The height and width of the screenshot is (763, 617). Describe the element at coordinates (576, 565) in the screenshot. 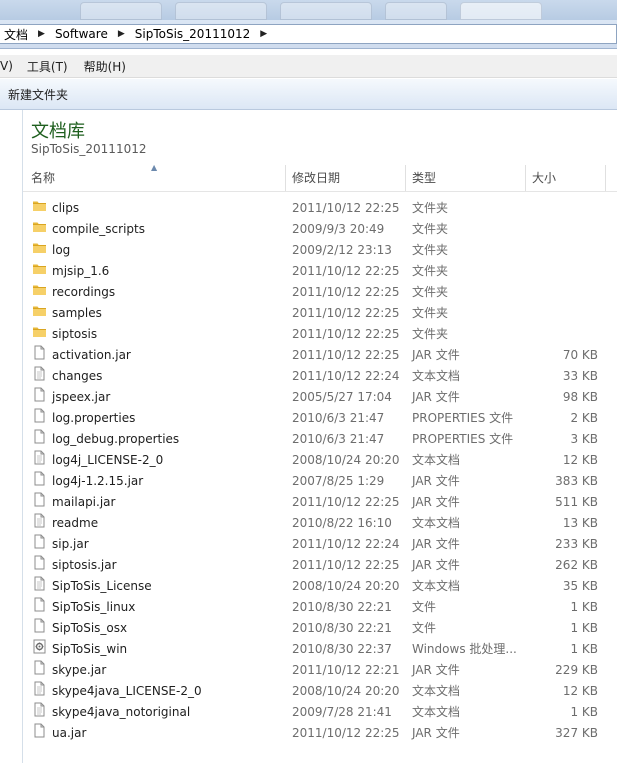

I see `file-size: 262 KB` at that location.